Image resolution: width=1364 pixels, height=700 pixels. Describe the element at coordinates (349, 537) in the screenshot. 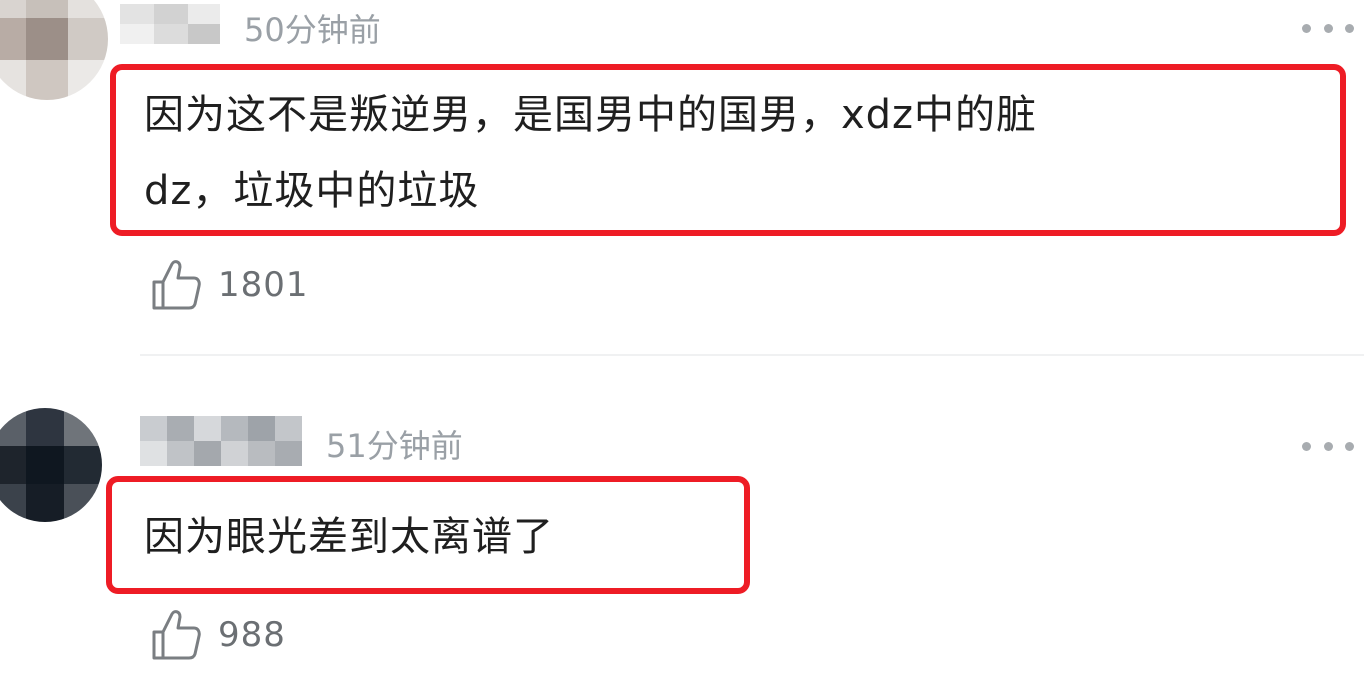

I see `comment-text-line: 因为眼光差到太离谱了` at that location.